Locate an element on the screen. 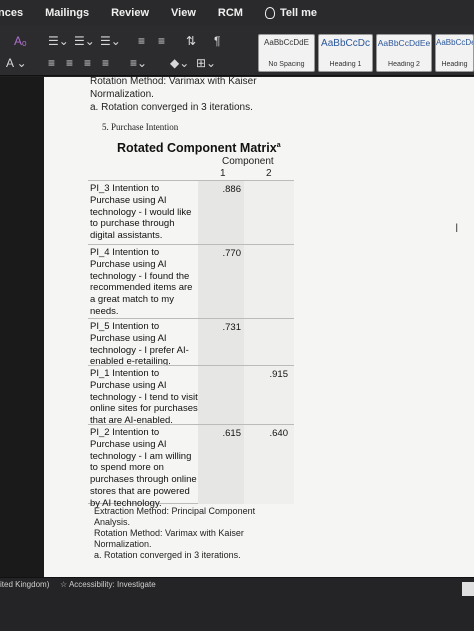 The image size is (474, 631). footnote: Analysis. is located at coordinates (112, 522).